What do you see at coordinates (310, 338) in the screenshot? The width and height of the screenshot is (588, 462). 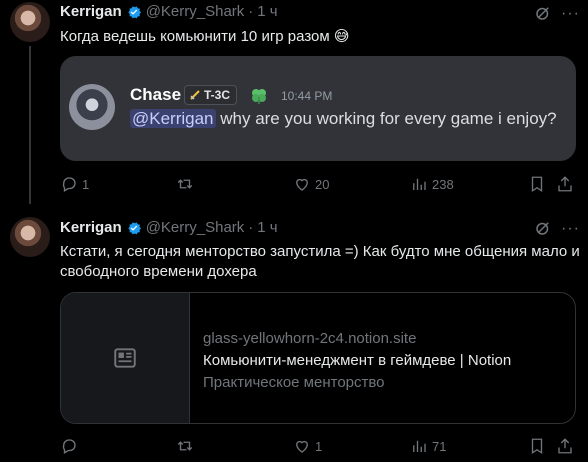 I see `link-domain: glass-yellowhorn-2c4.notion.site` at bounding box center [310, 338].